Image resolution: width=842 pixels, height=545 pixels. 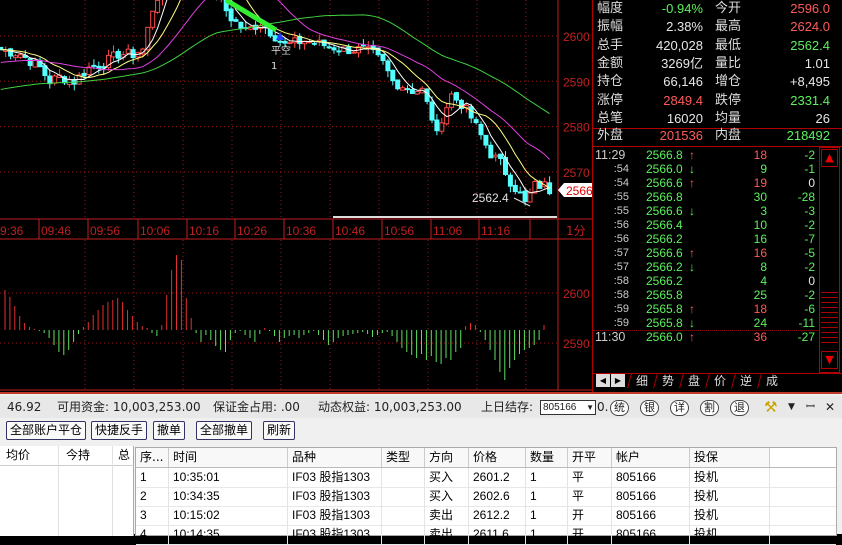 I want to click on tab-prev-button: ◀, so click(x=603, y=380).